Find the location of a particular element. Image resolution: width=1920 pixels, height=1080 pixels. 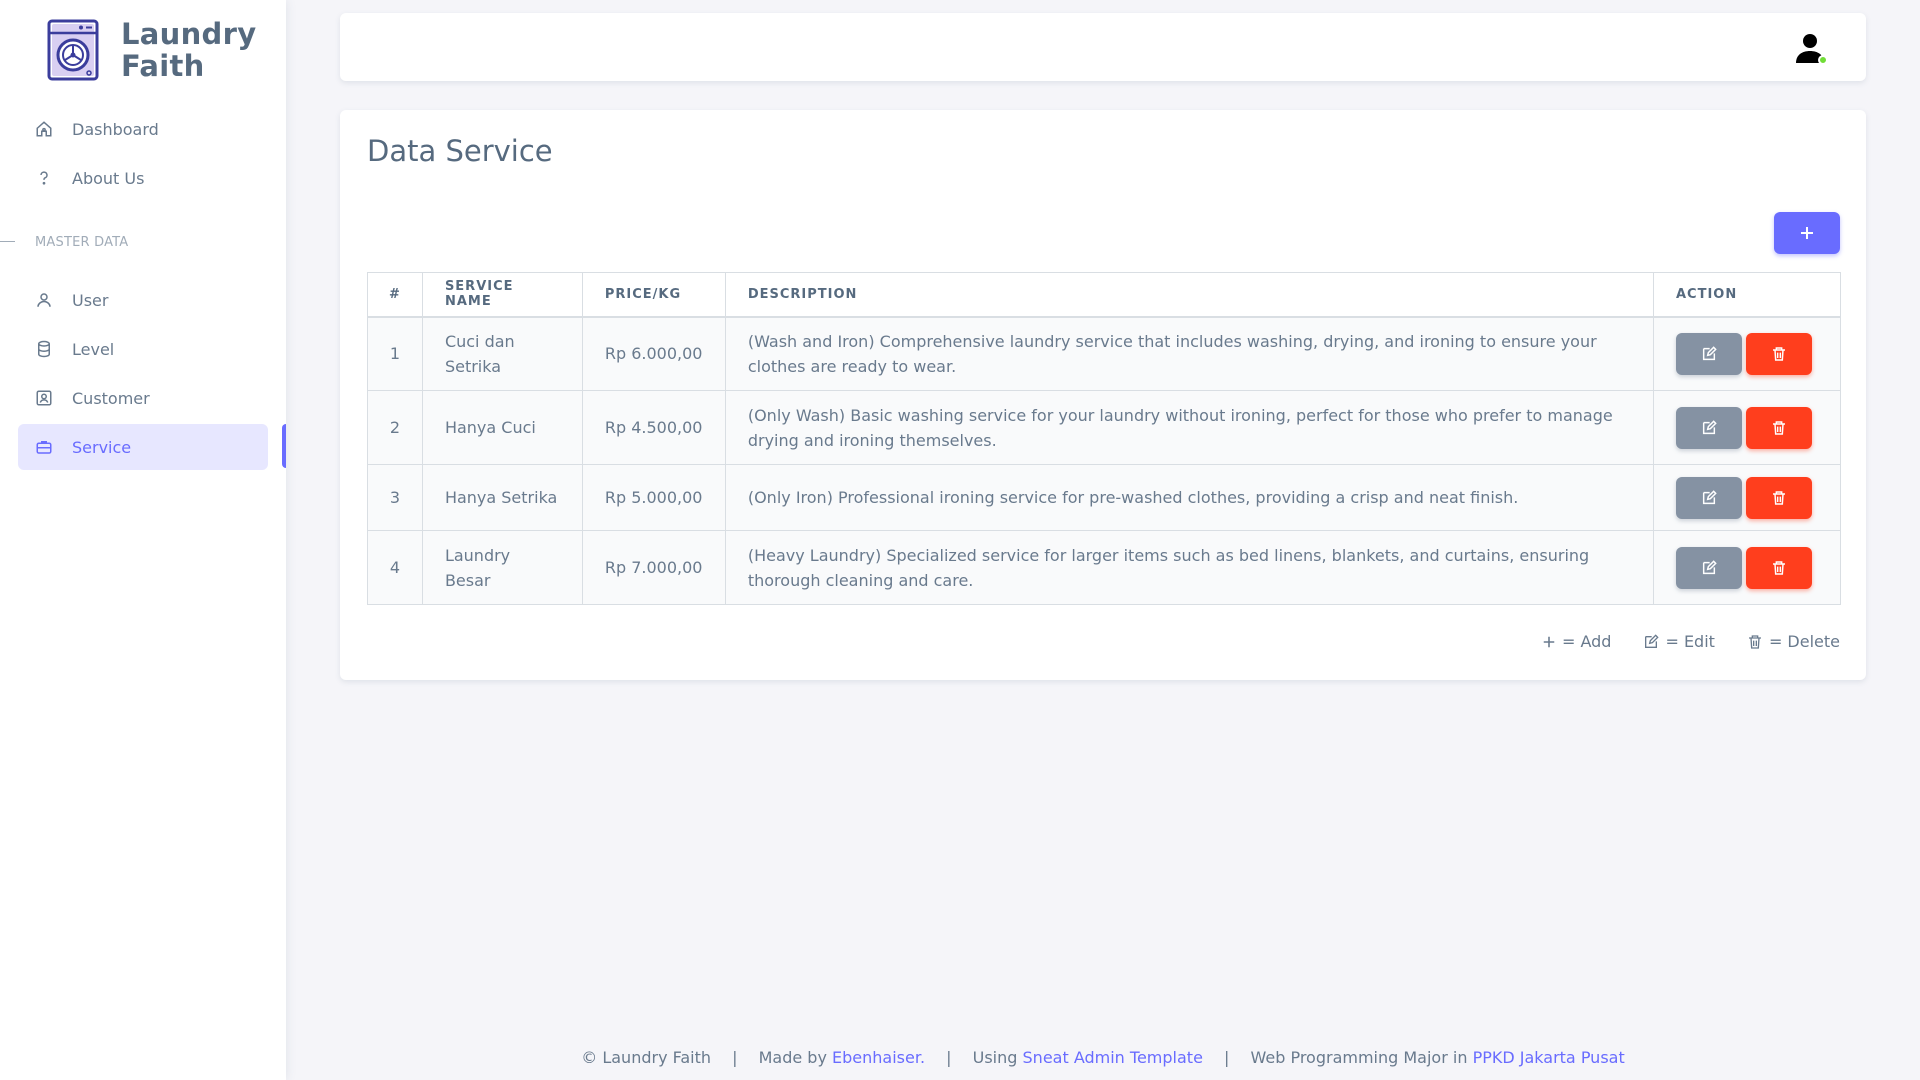

cell-number: 3 is located at coordinates (395, 497).